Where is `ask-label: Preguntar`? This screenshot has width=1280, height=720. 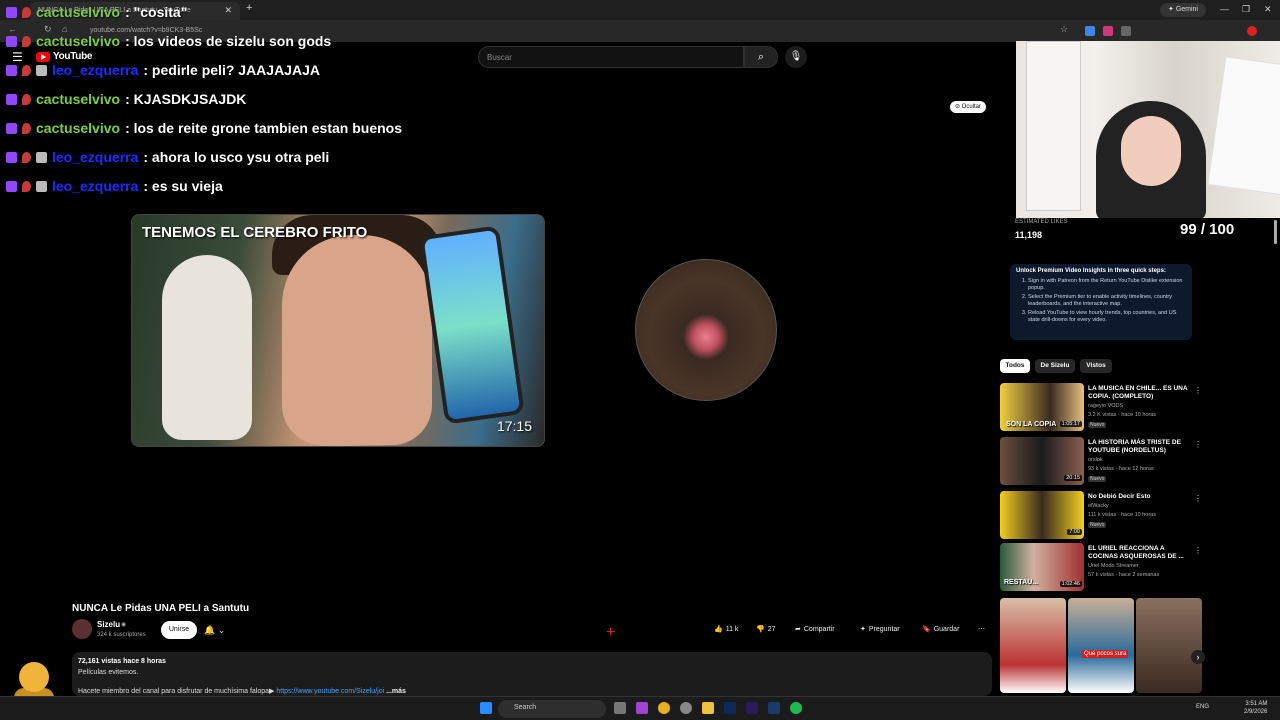 ask-label: Preguntar is located at coordinates (884, 629).